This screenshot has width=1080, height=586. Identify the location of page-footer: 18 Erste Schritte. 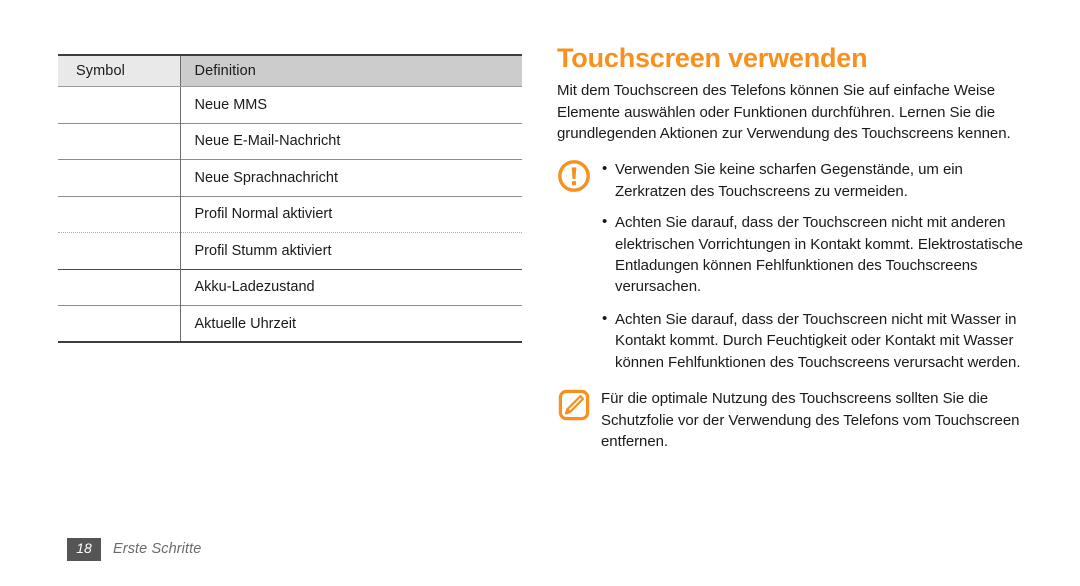
(134, 549).